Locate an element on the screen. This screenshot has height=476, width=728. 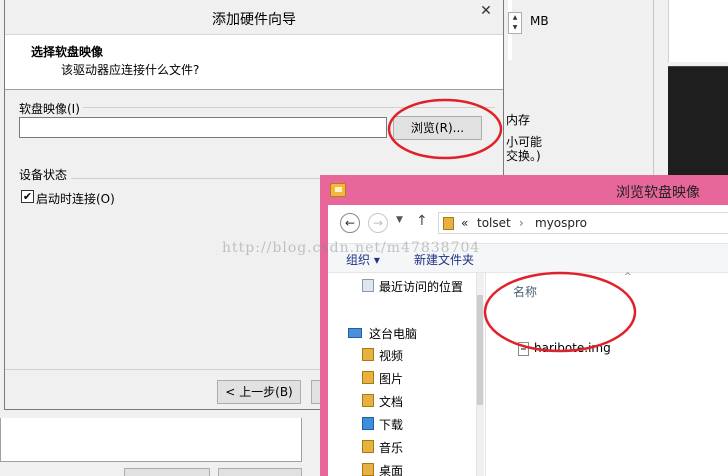
device-status-label: 设备状态 is located at coordinates (45, 174).